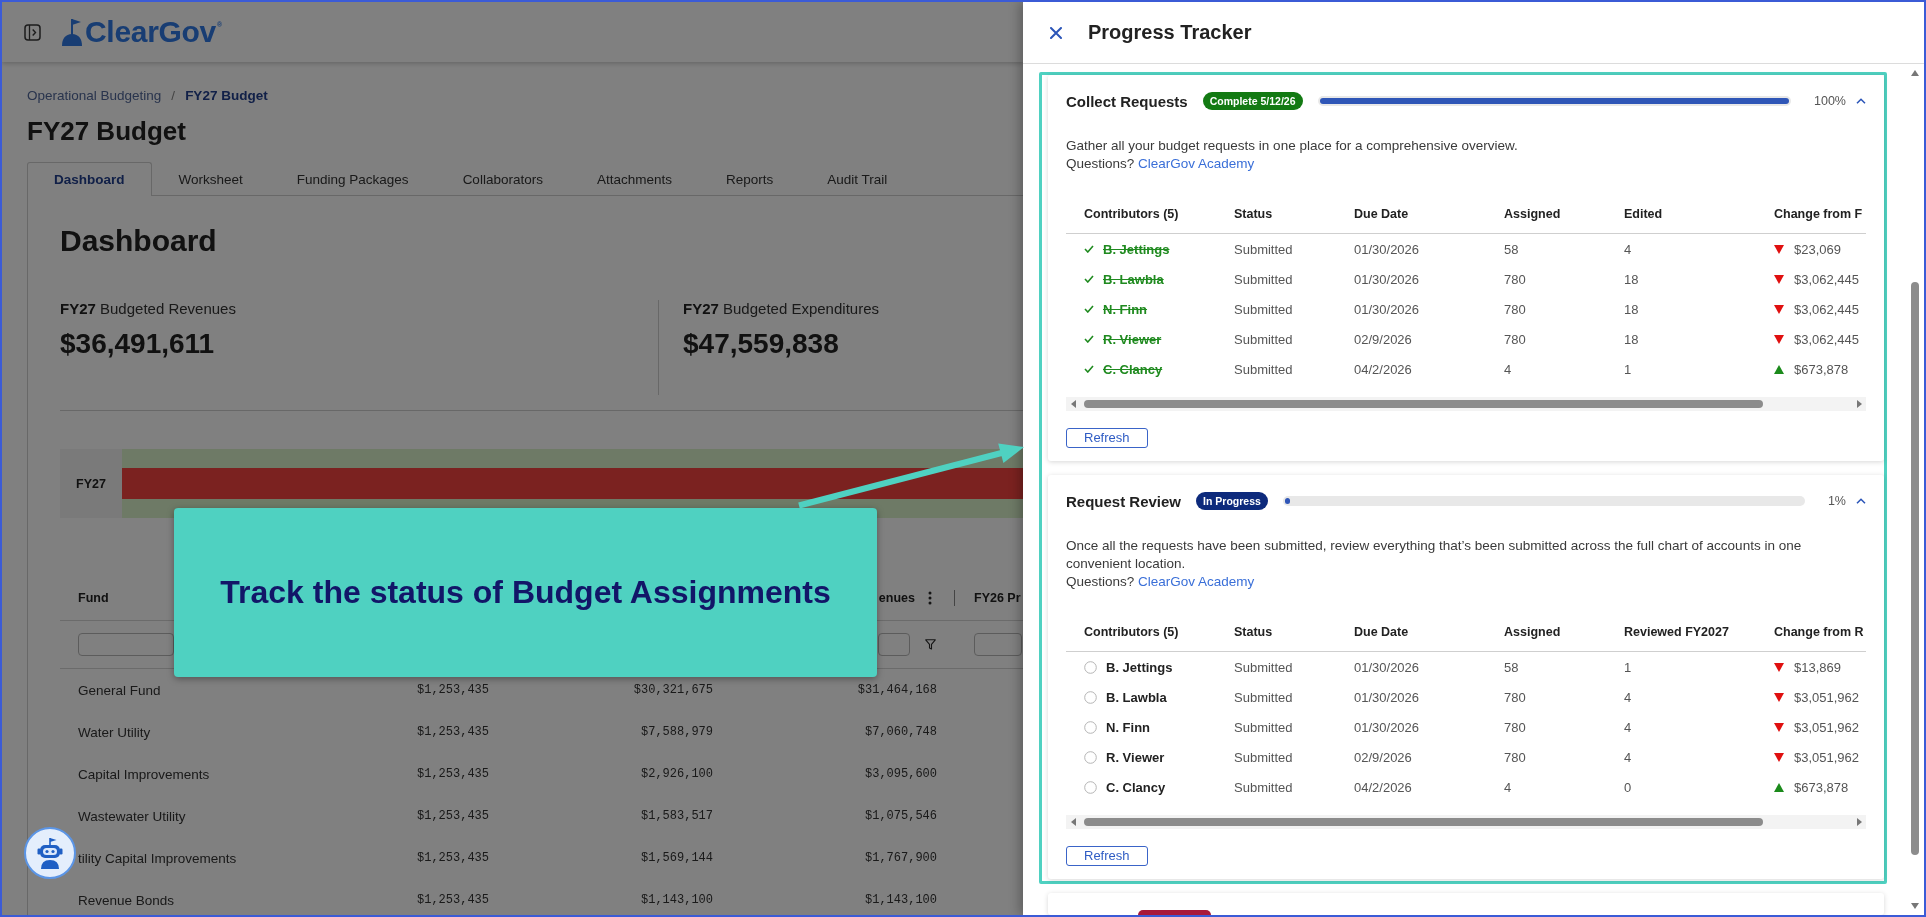 This screenshot has width=1926, height=917. What do you see at coordinates (857, 179) in the screenshot?
I see `tab: Audit Trail` at bounding box center [857, 179].